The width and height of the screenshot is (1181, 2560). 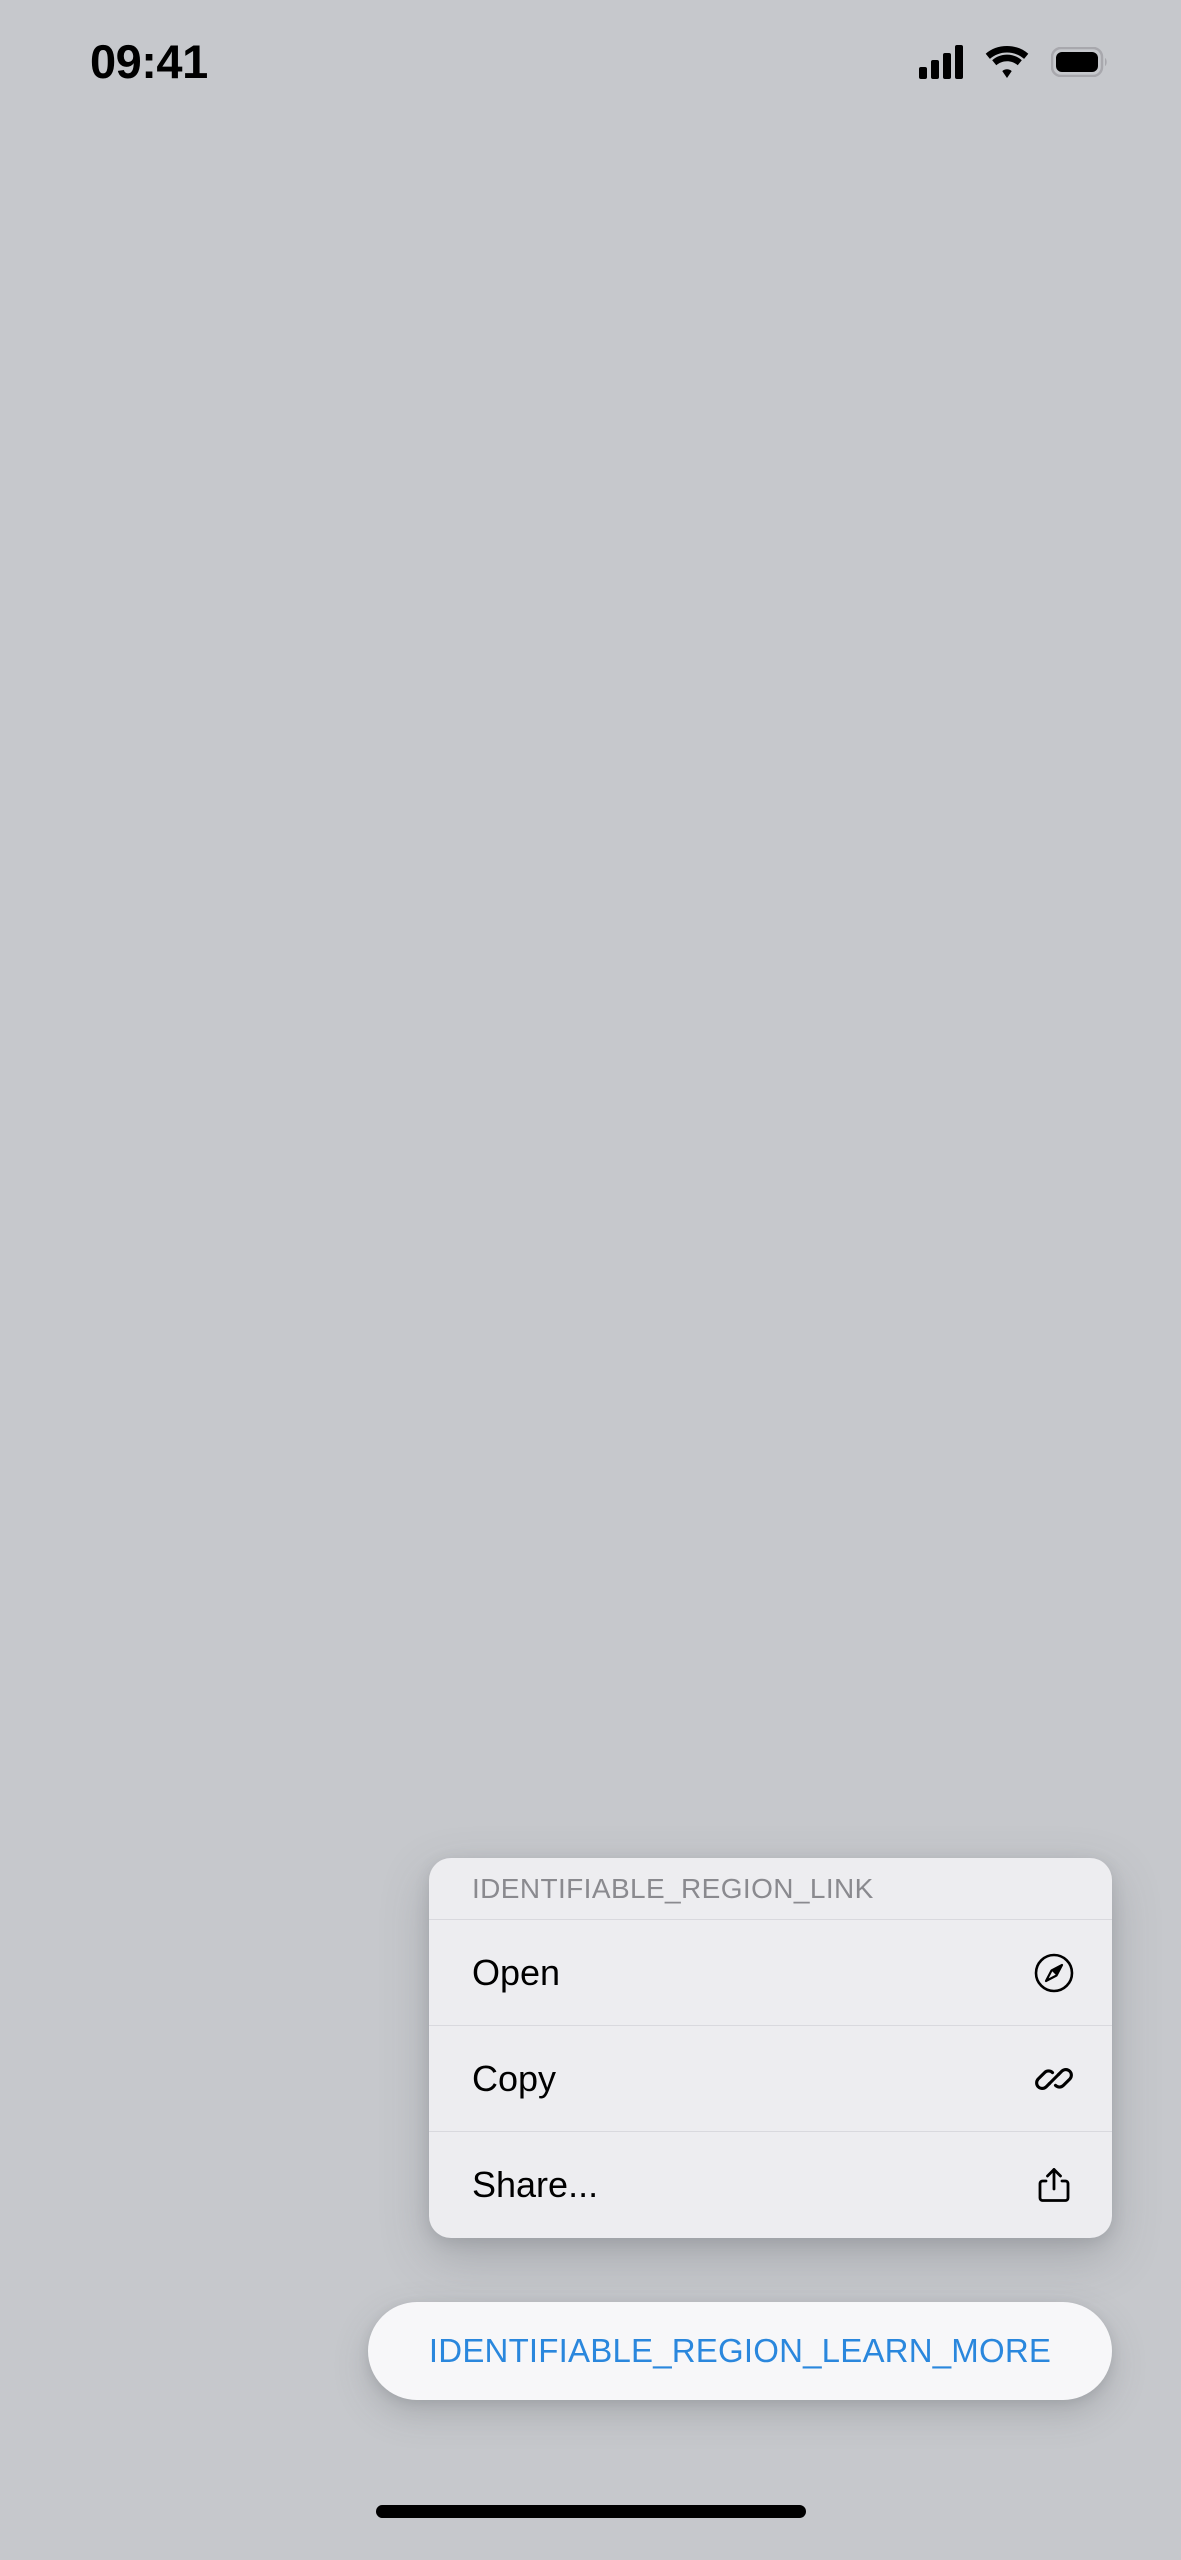 I want to click on menu-item-copy: Copy, so click(x=770, y=2079).